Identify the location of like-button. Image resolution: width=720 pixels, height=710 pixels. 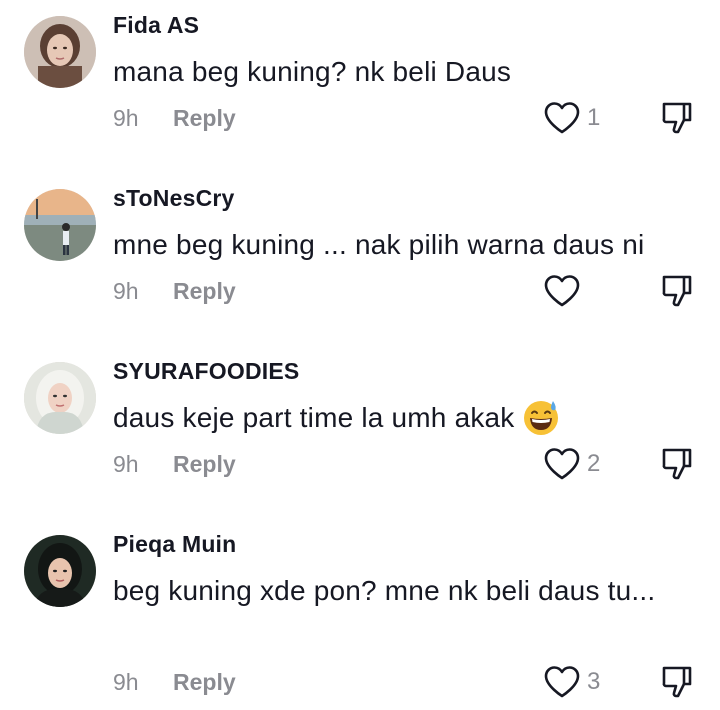
(565, 291).